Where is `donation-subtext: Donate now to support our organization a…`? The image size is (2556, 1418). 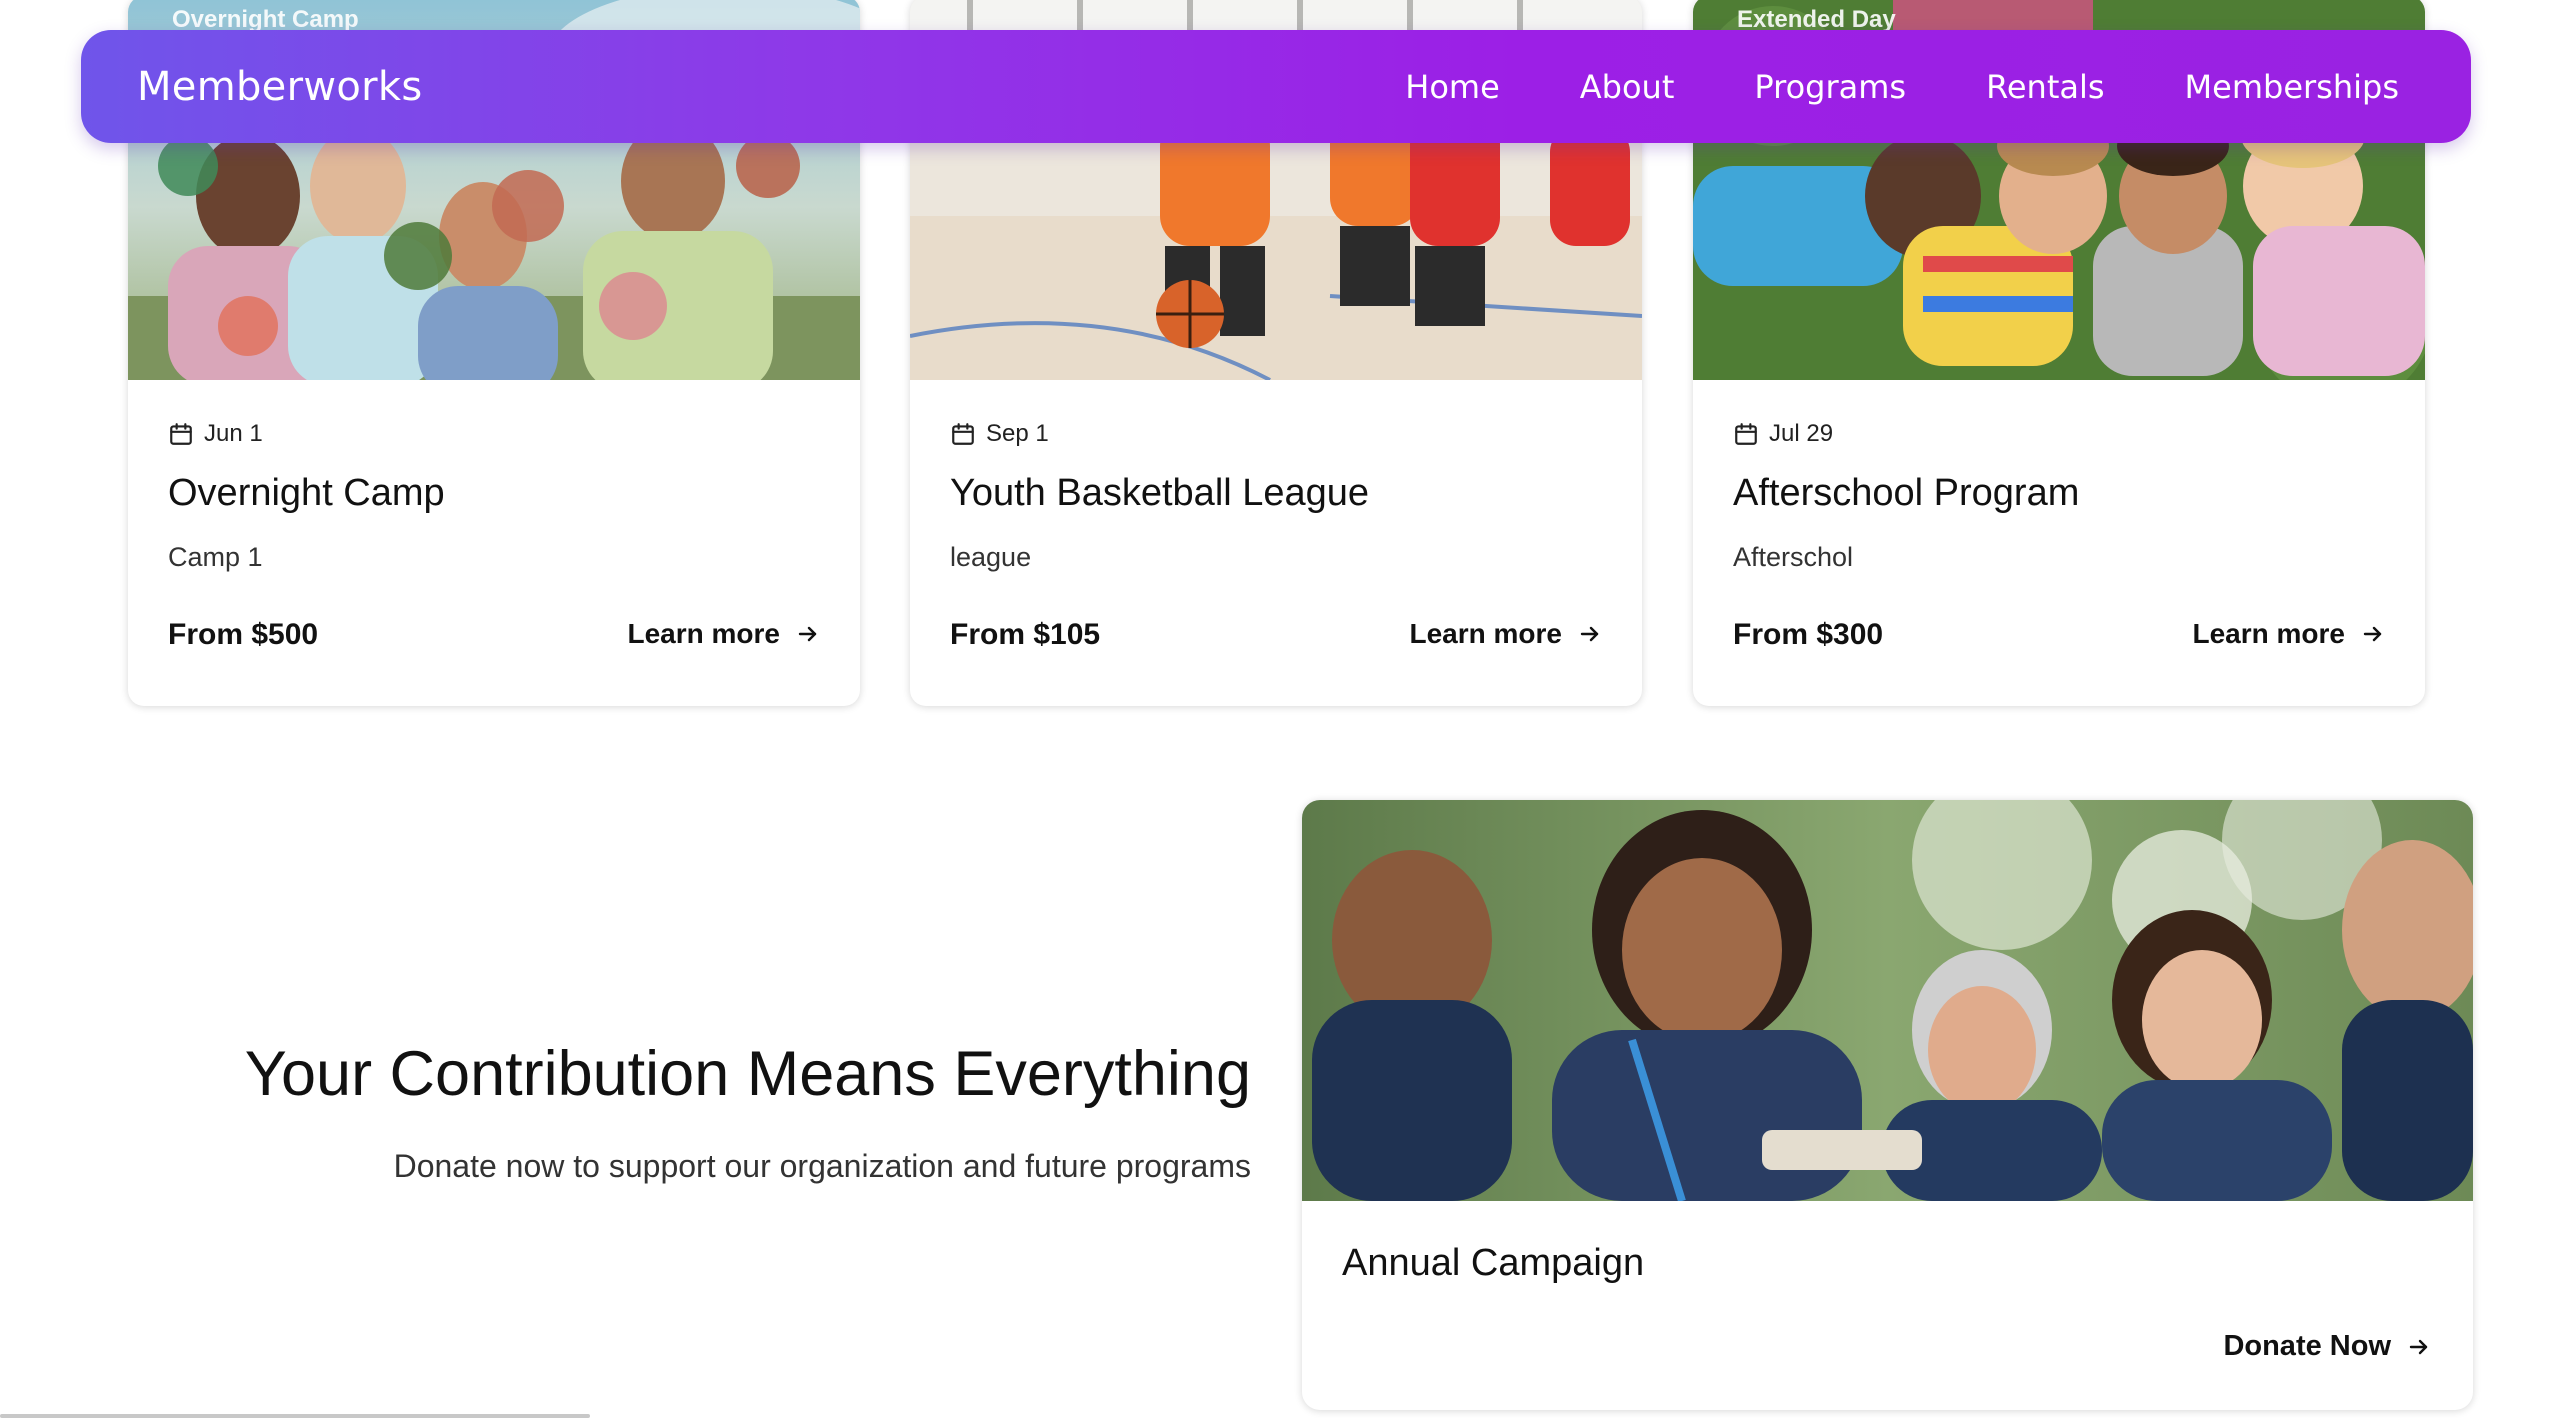
donation-subtext: Donate now to support our organization a… is located at coordinates (822, 1166).